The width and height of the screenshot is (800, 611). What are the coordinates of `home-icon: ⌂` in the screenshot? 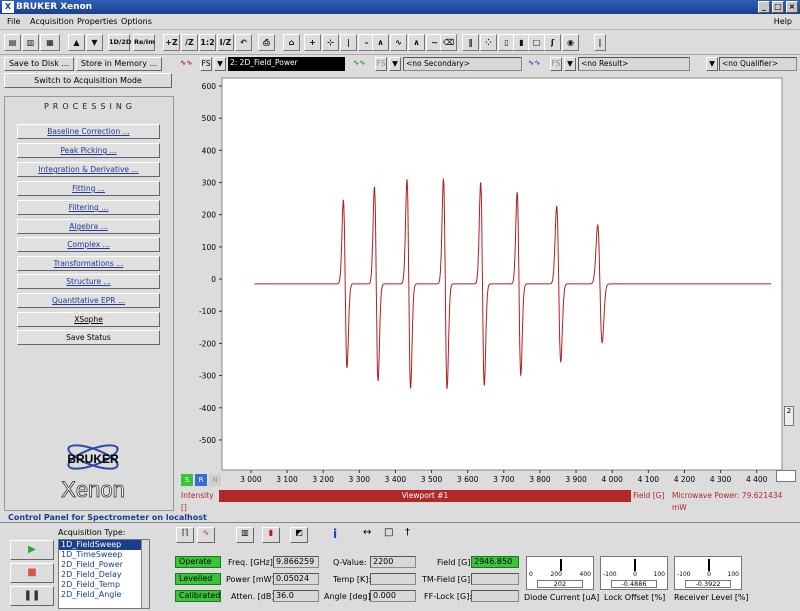 It's located at (291, 42).